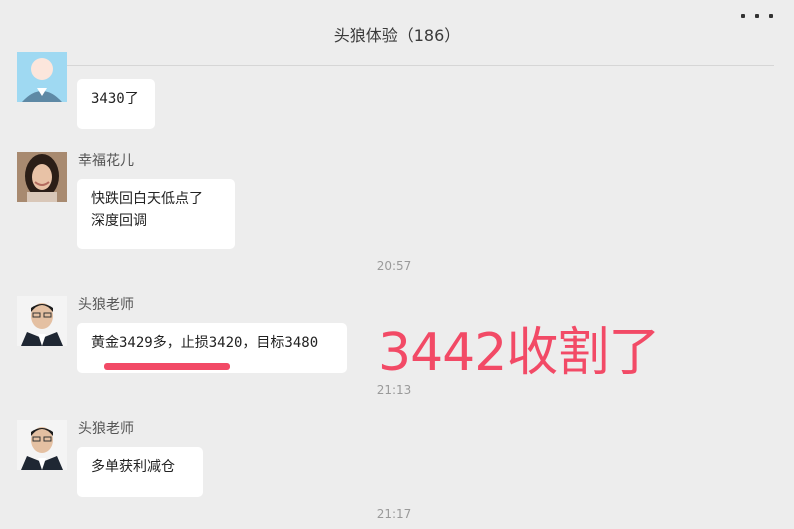 The image size is (794, 529). Describe the element at coordinates (205, 343) in the screenshot. I see `message-text: 黄金3429多，止损3420，目标3480` at that location.